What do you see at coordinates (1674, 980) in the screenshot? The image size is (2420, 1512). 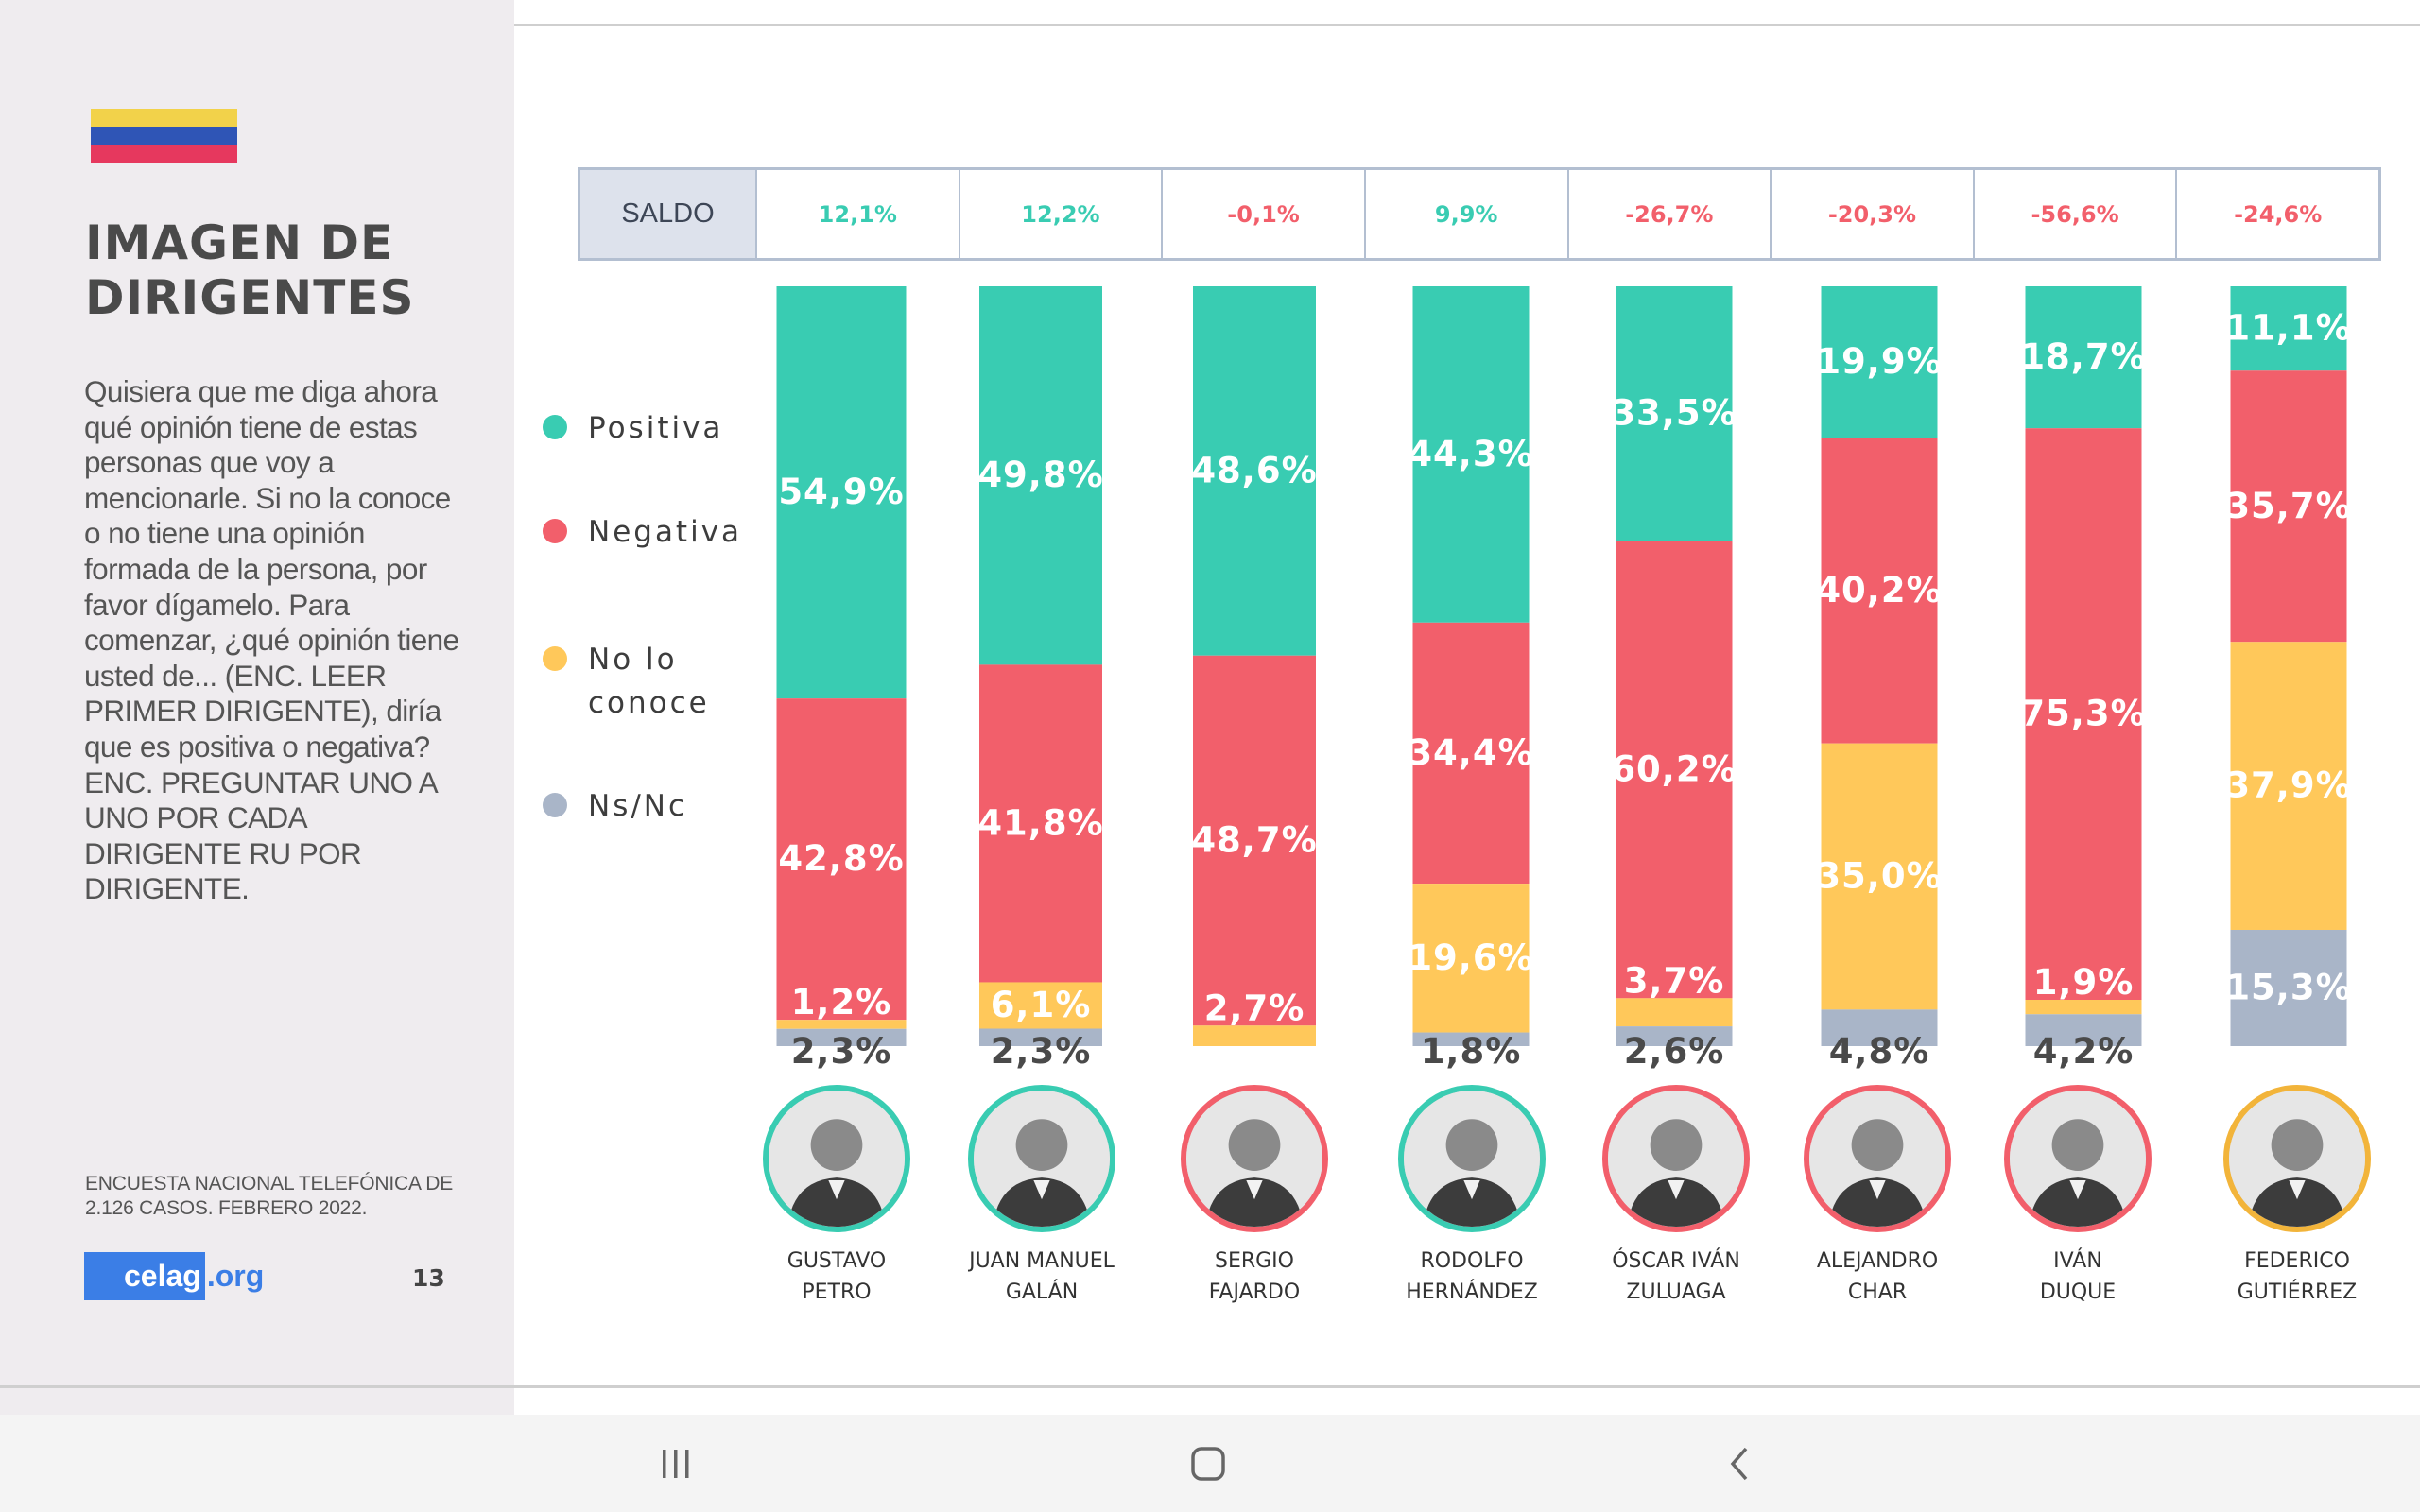 I see `bar-value-label: 3,7%` at bounding box center [1674, 980].